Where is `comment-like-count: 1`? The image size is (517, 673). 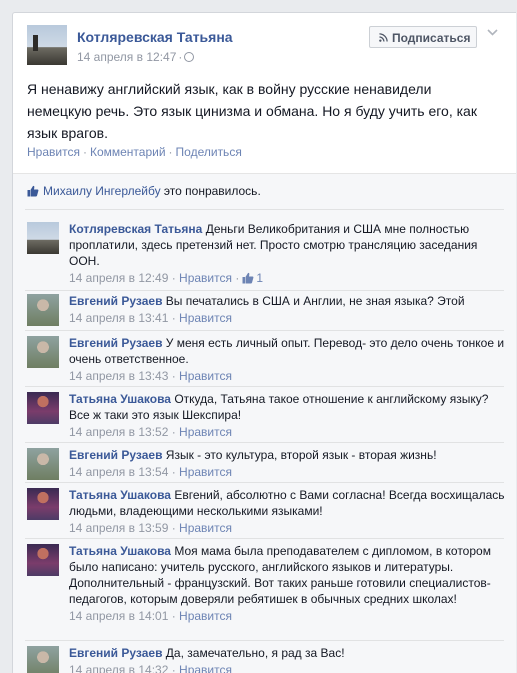
comment-like-count: 1 is located at coordinates (259, 278).